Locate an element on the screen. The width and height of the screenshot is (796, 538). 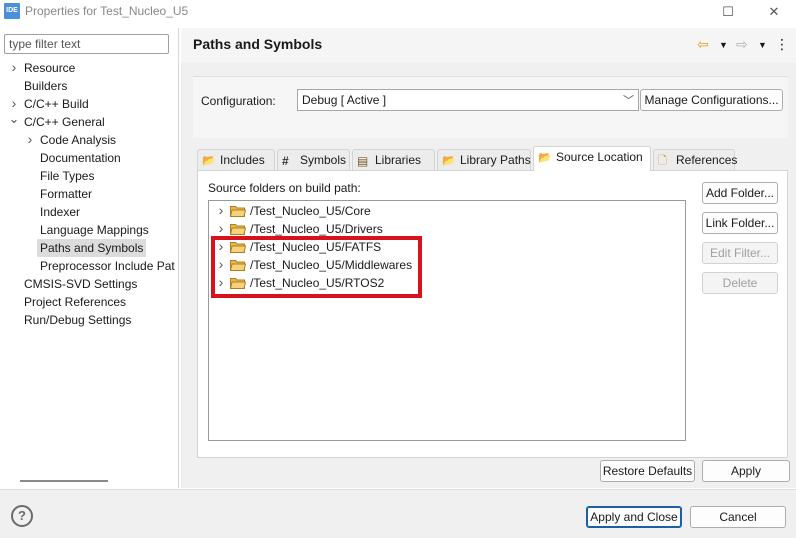
back-dropdown-icon: ▼ is located at coordinates (723, 45).